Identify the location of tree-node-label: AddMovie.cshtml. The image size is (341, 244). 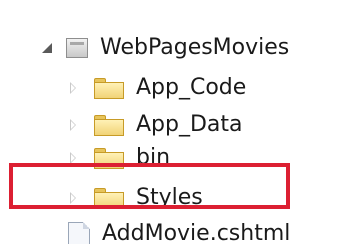
(196, 232).